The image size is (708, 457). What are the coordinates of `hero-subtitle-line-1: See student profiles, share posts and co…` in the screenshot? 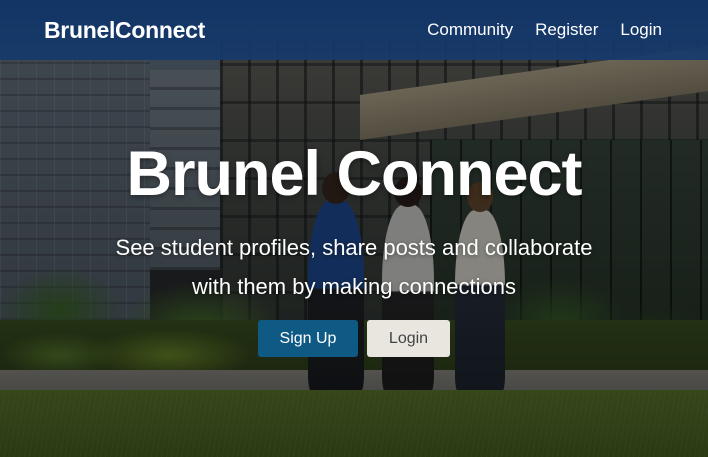 It's located at (354, 247).